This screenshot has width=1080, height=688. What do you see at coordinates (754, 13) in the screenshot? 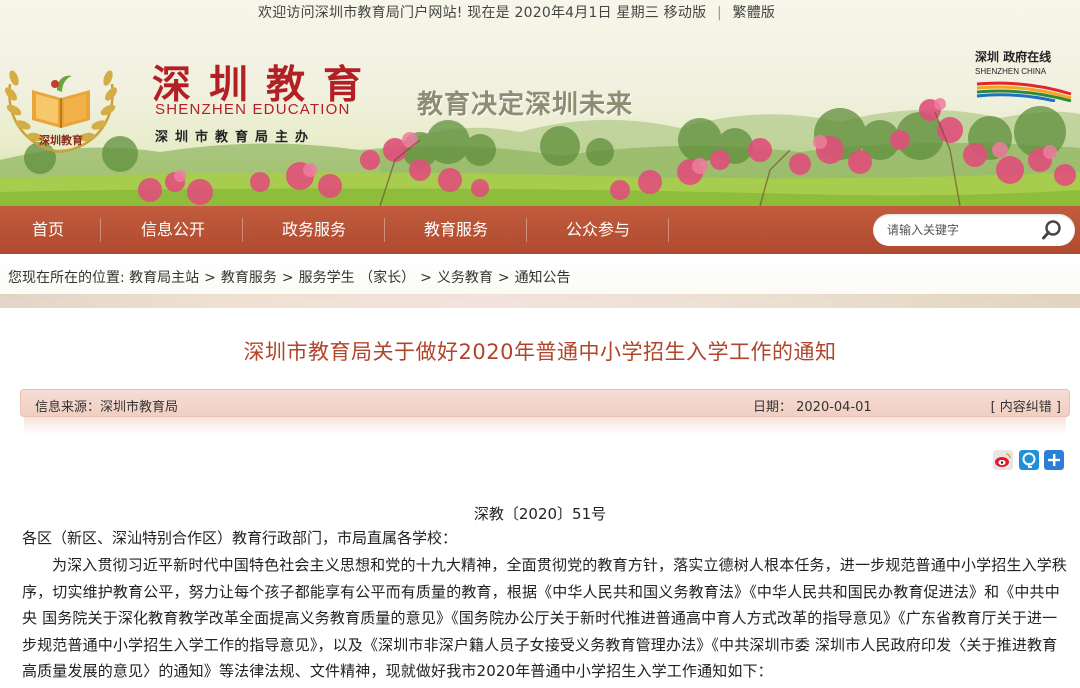
I see `traditional-chinese-link: 繁體版` at bounding box center [754, 13].